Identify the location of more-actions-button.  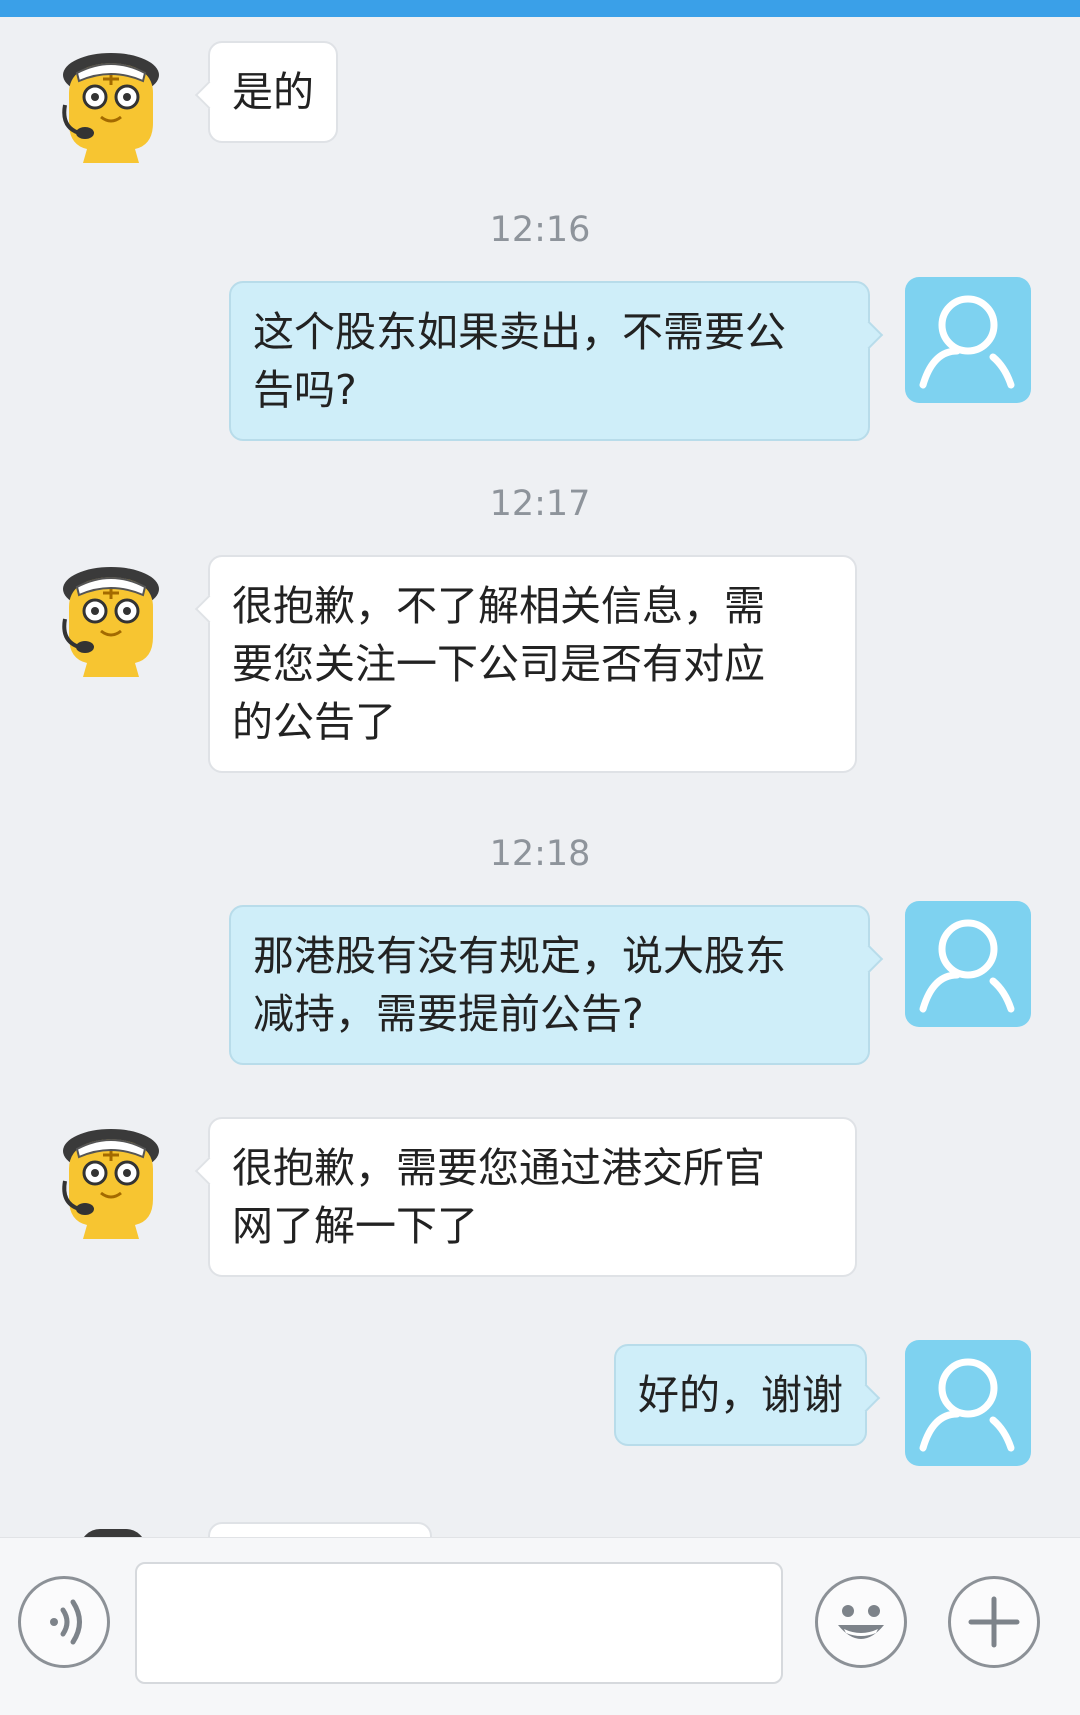
(994, 1622).